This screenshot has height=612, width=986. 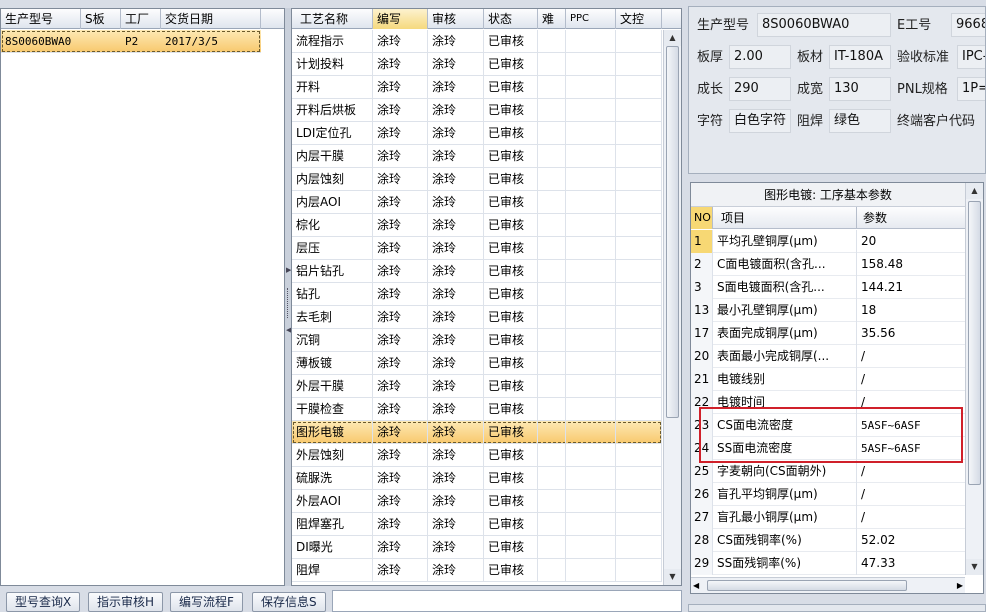 I want to click on standard-field: IPC-, so click(x=971, y=57).